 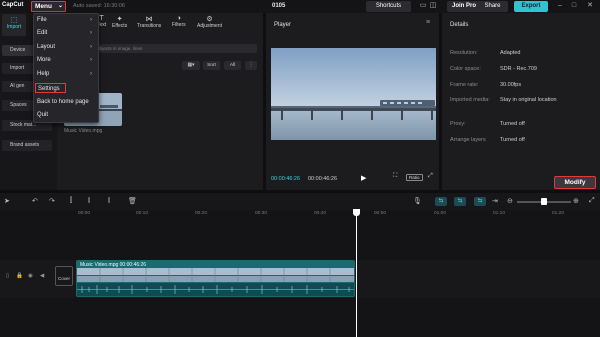 What do you see at coordinates (119, 22) in the screenshot?
I see `tab-effects: ✦ Effects` at bounding box center [119, 22].